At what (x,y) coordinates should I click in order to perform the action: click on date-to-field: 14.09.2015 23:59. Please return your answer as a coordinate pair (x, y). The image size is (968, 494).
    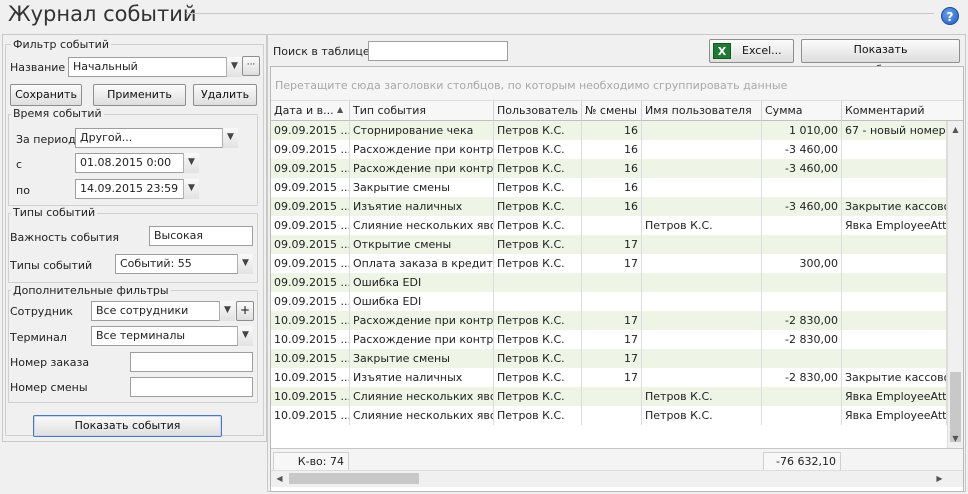
    Looking at the image, I should click on (137, 189).